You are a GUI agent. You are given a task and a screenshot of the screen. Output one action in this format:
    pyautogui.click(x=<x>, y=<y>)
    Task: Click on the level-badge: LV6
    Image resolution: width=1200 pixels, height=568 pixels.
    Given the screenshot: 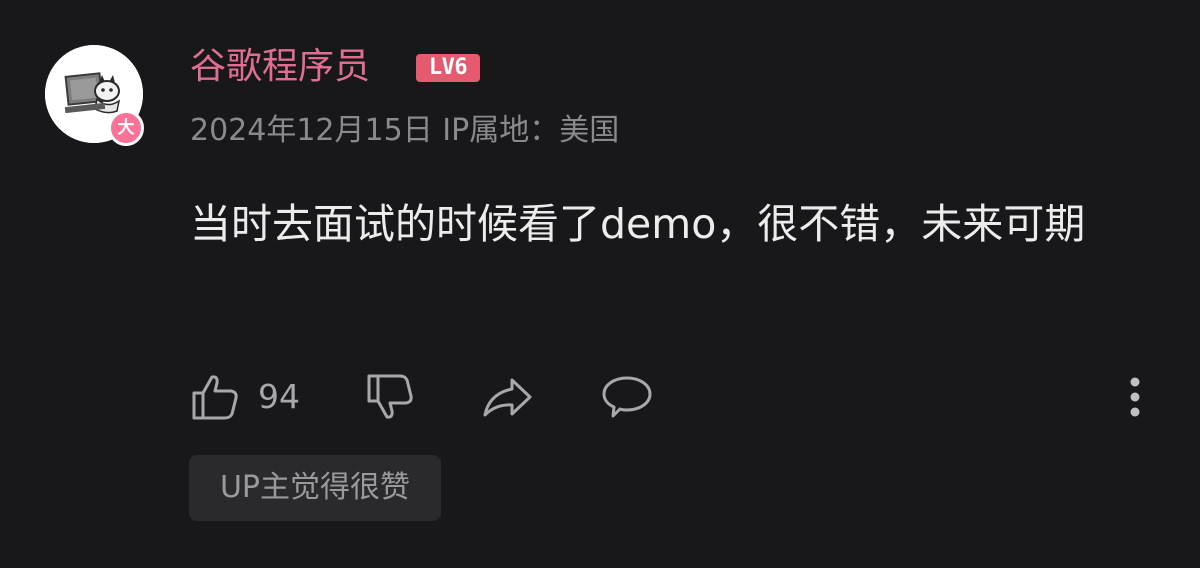 What is the action you would take?
    pyautogui.click(x=448, y=68)
    